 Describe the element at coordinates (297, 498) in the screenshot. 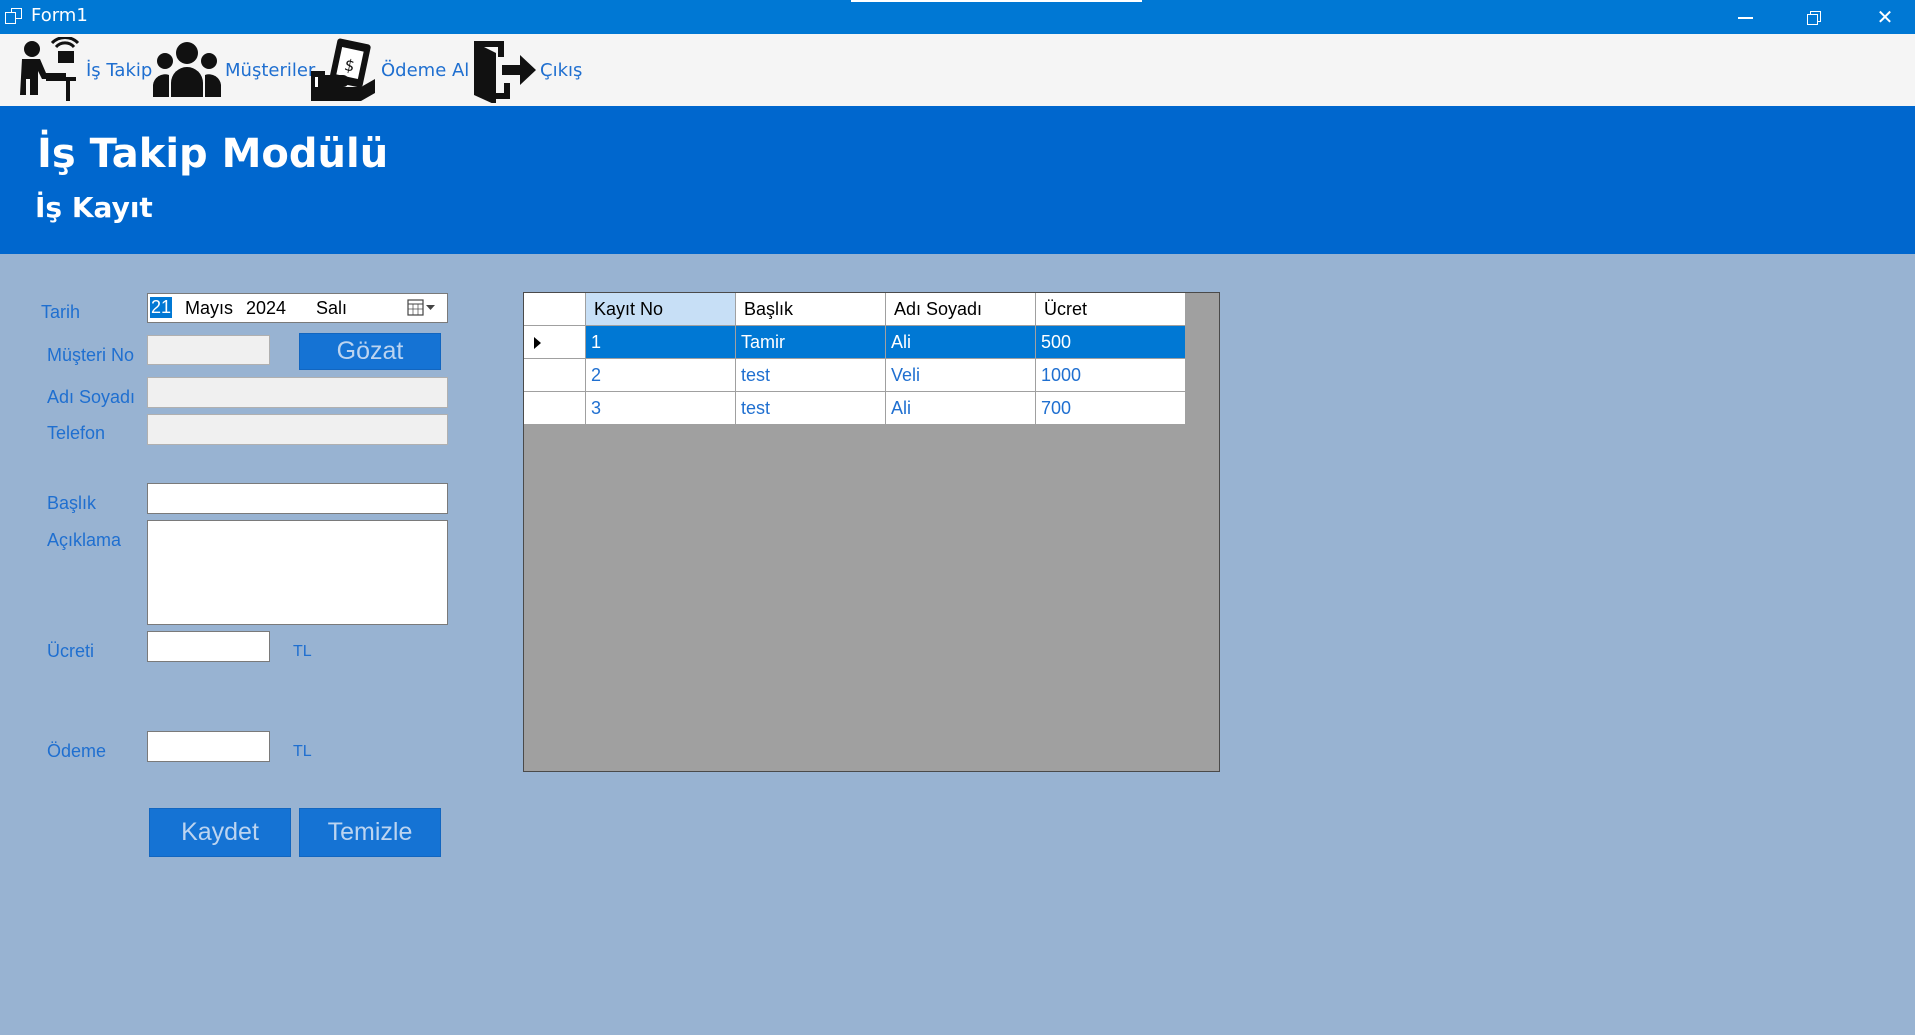

I see `baslik-field` at that location.